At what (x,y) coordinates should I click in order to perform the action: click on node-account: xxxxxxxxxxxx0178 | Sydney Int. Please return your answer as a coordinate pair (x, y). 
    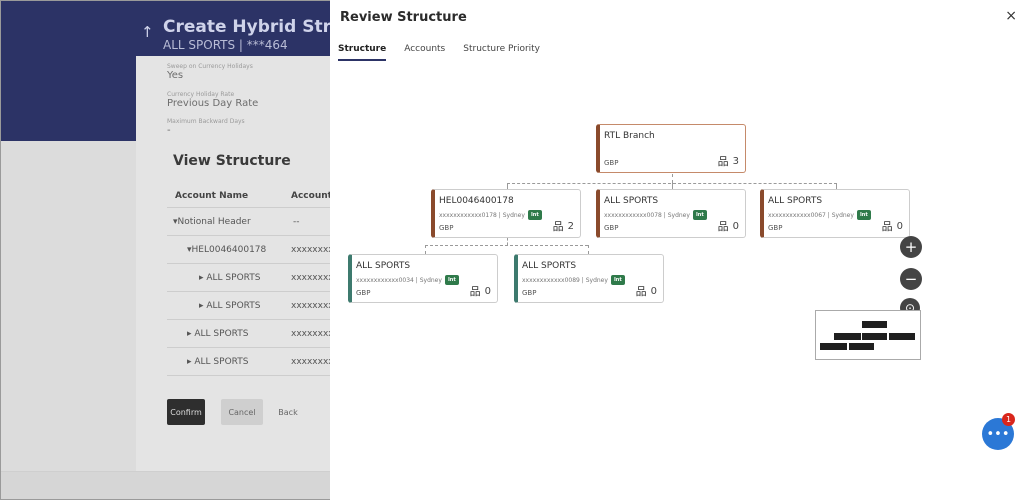
    Looking at the image, I should click on (490, 215).